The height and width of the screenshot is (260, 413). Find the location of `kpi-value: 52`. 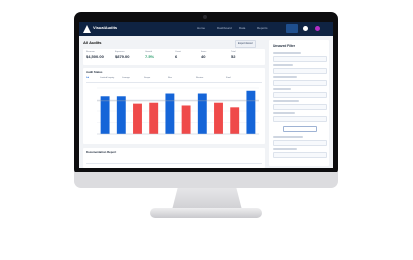

kpi-value: 52 is located at coordinates (233, 56).